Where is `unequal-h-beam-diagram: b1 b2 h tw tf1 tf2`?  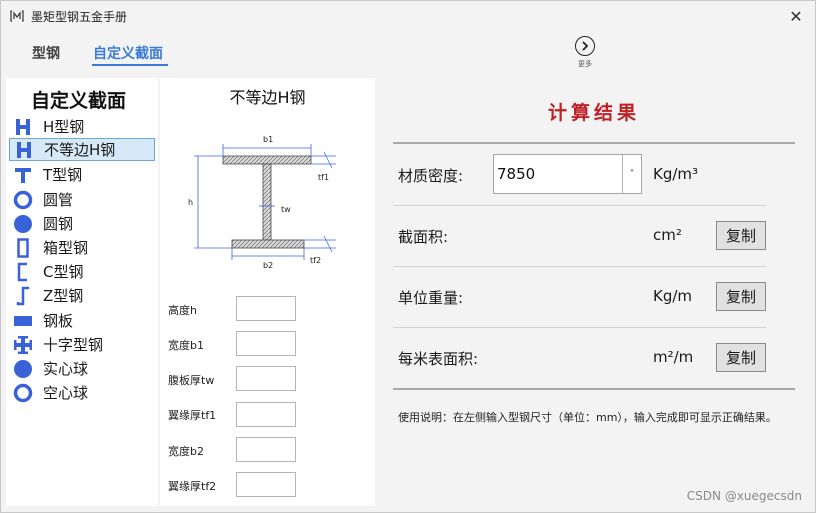 unequal-h-beam-diagram: b1 b2 h tw tf1 tf2 is located at coordinates (262, 202).